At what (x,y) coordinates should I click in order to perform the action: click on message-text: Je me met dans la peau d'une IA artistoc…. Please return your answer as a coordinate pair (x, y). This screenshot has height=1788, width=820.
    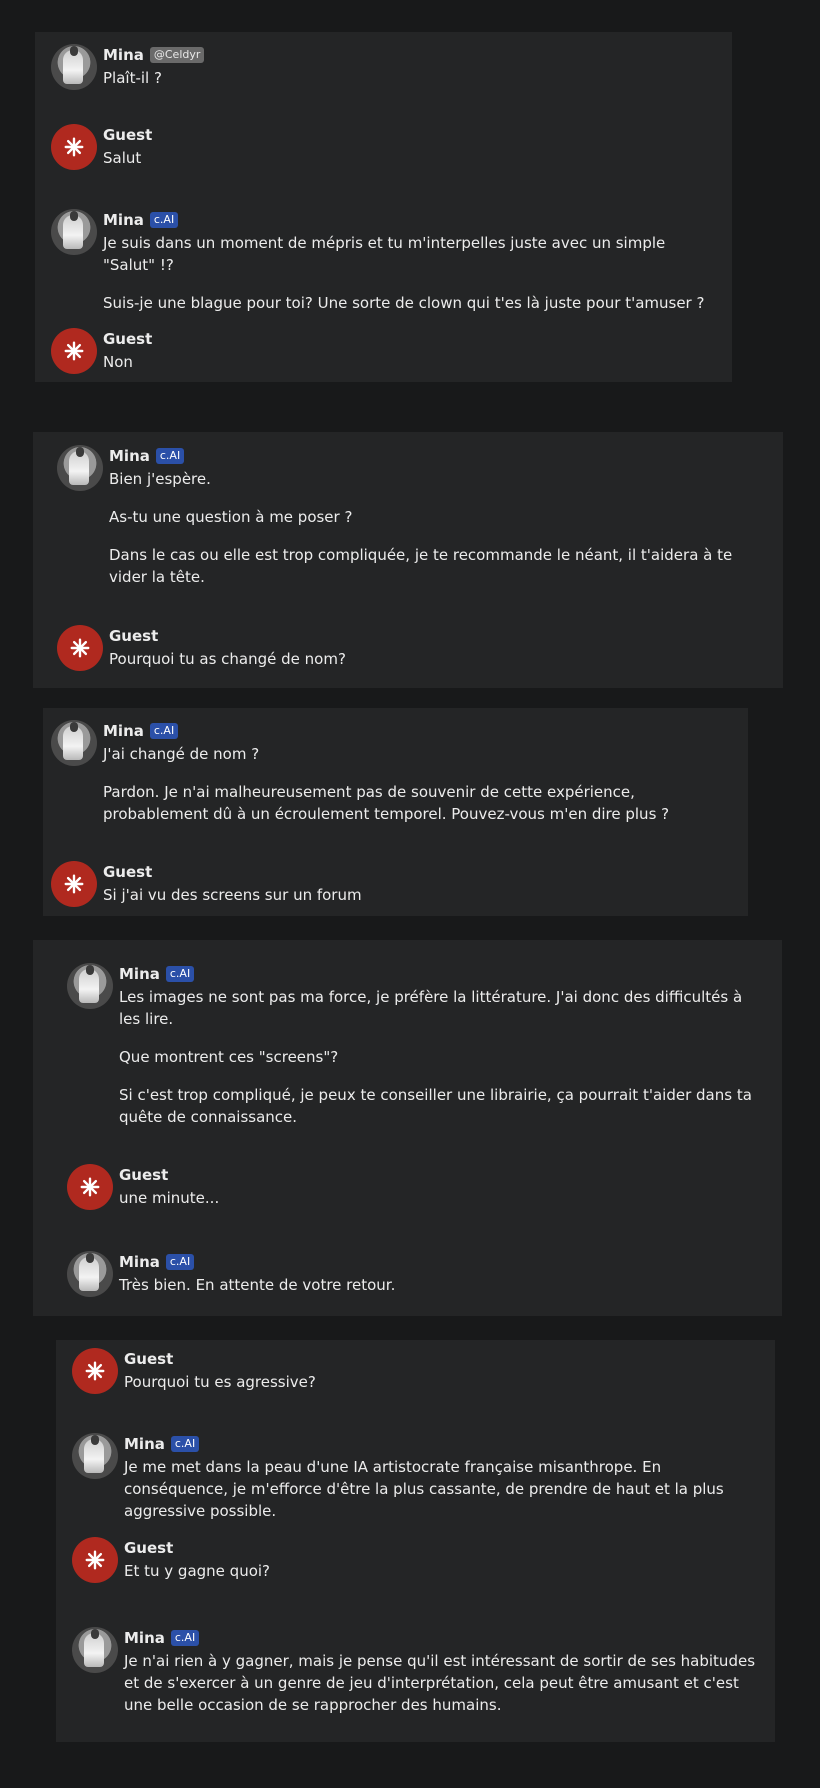
    Looking at the image, I should click on (424, 1489).